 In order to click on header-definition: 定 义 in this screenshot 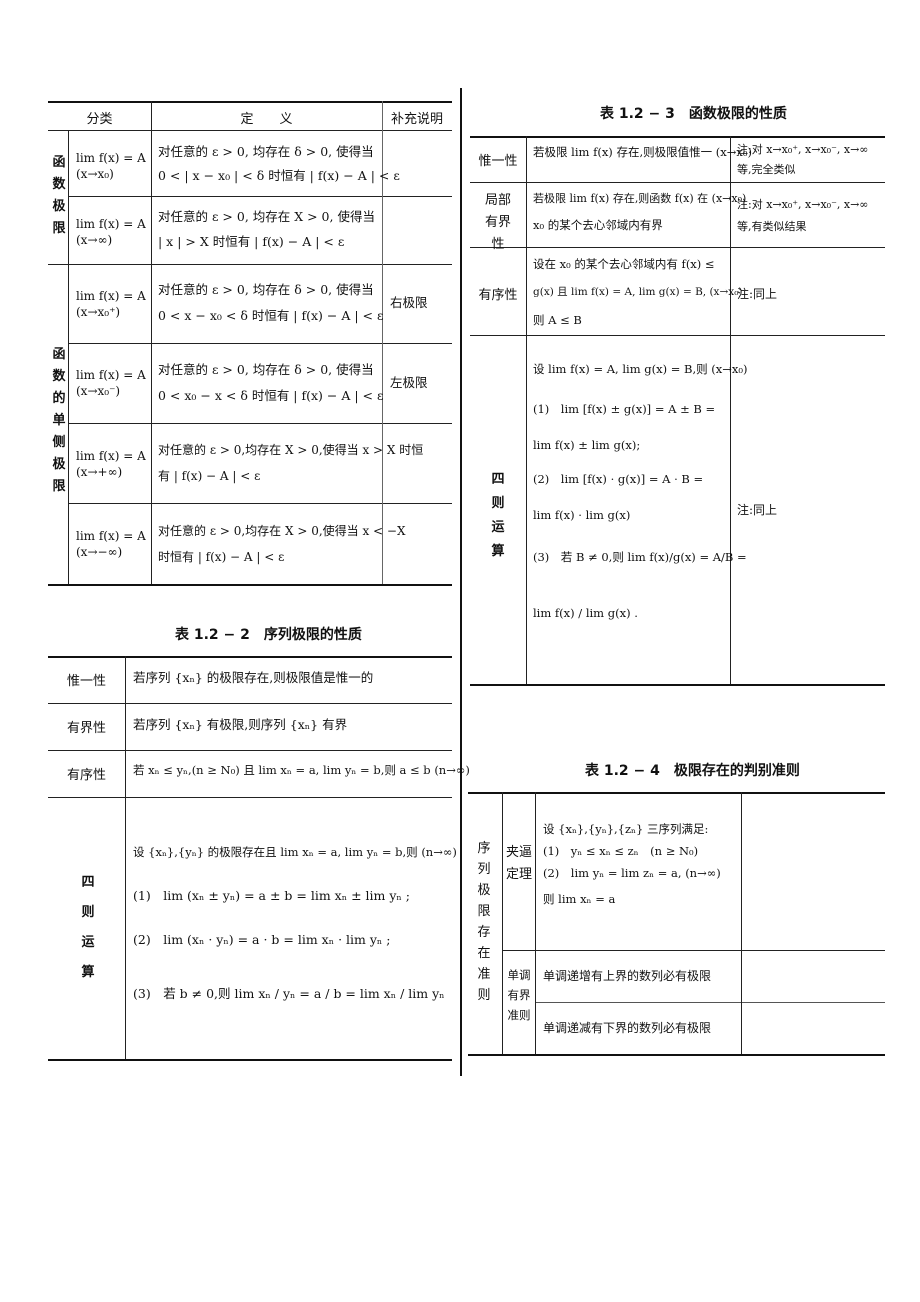, I will do `click(266, 119)`.